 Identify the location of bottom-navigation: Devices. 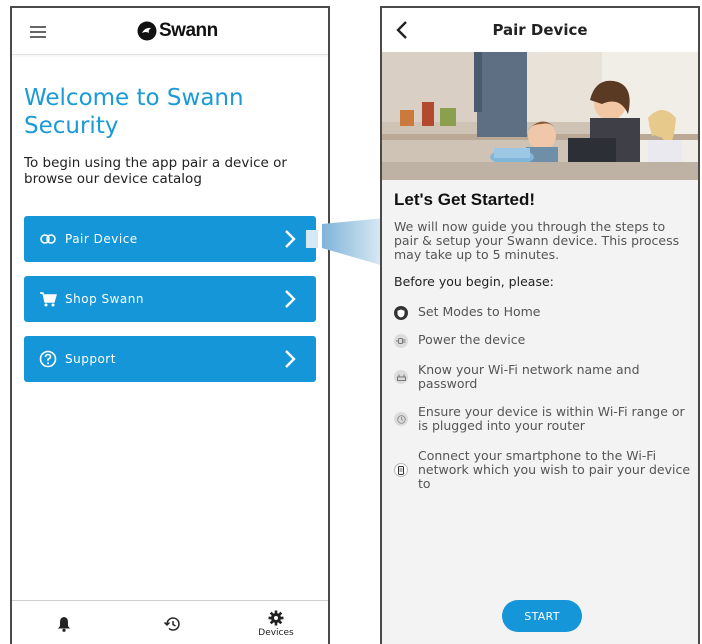
(170, 622).